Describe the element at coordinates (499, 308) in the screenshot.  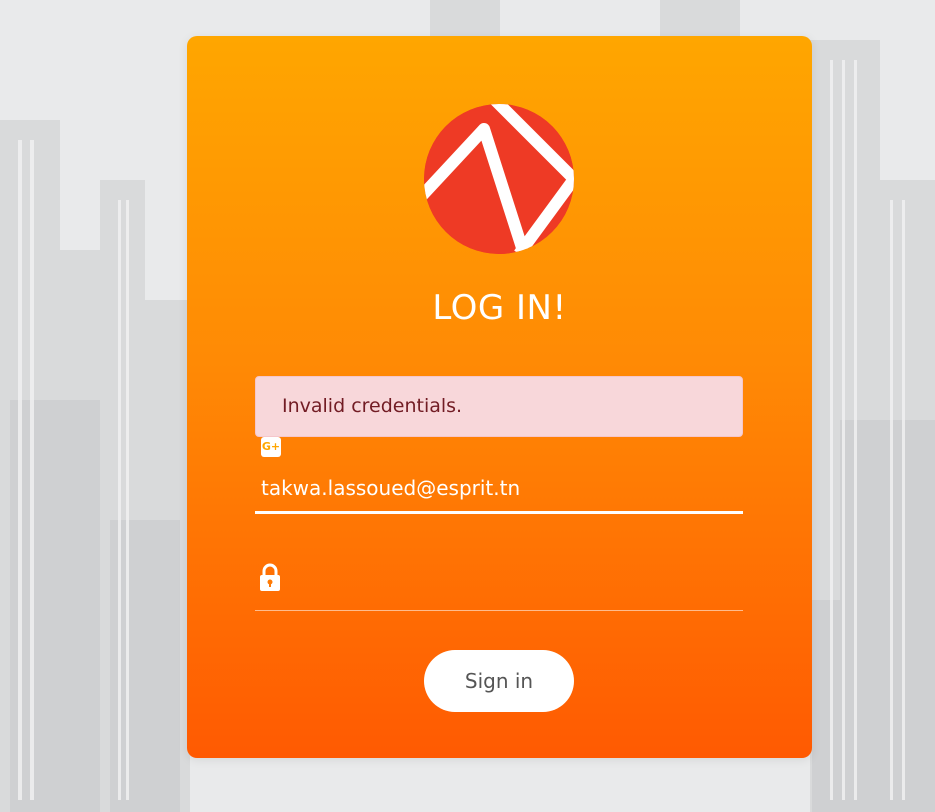
I see `page-title: LOG IN!` at that location.